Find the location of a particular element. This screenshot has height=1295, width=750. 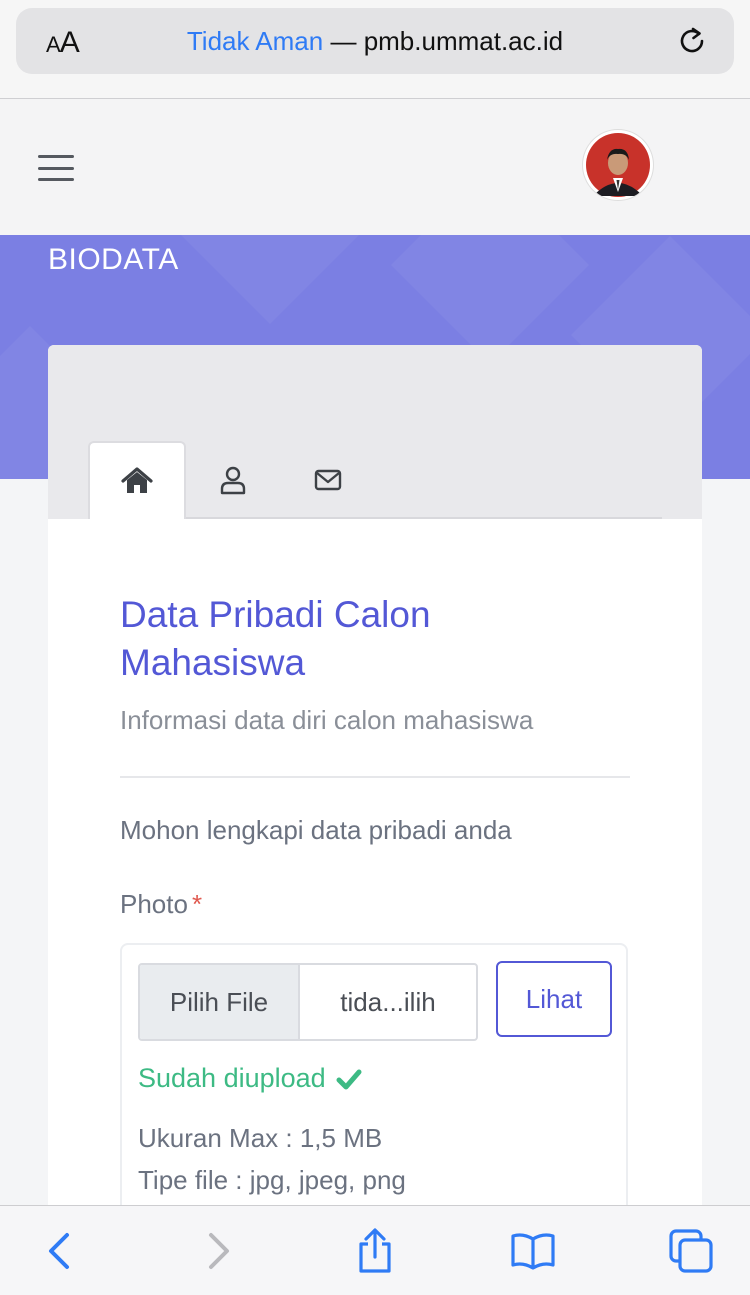

instruction-text: Mohon lengkapi data pribadi anda is located at coordinates (316, 830).